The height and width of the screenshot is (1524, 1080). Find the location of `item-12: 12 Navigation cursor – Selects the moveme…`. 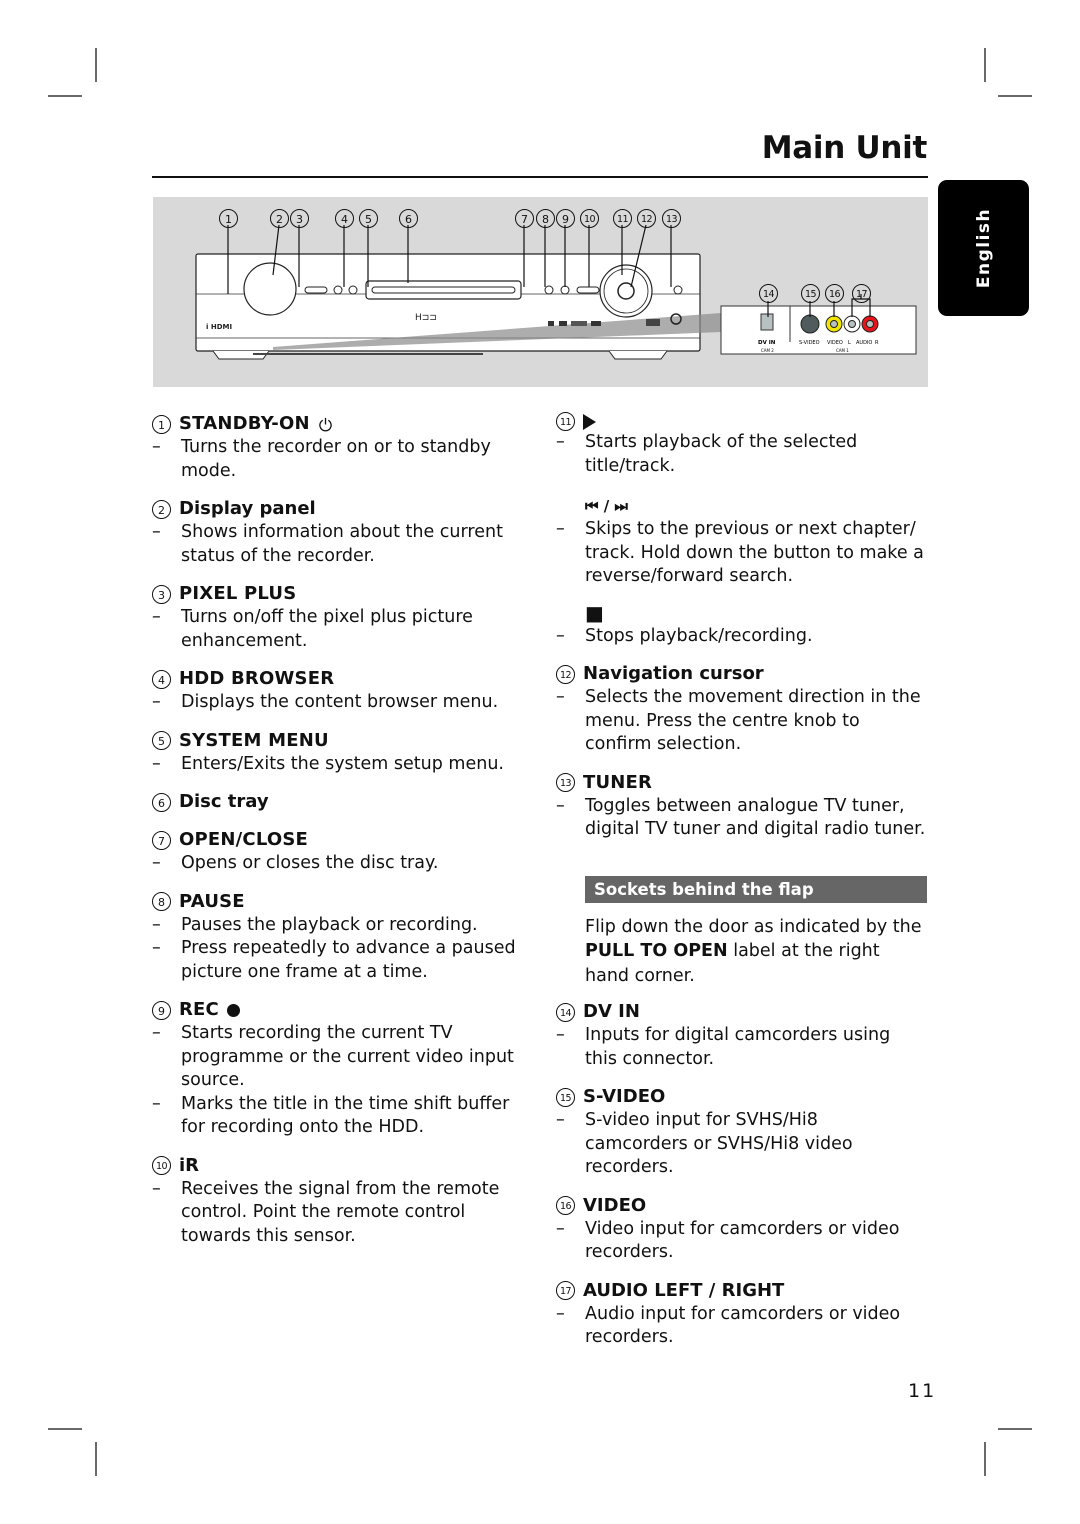

item-12: 12 Navigation cursor – Selects the moveme… is located at coordinates (741, 709).